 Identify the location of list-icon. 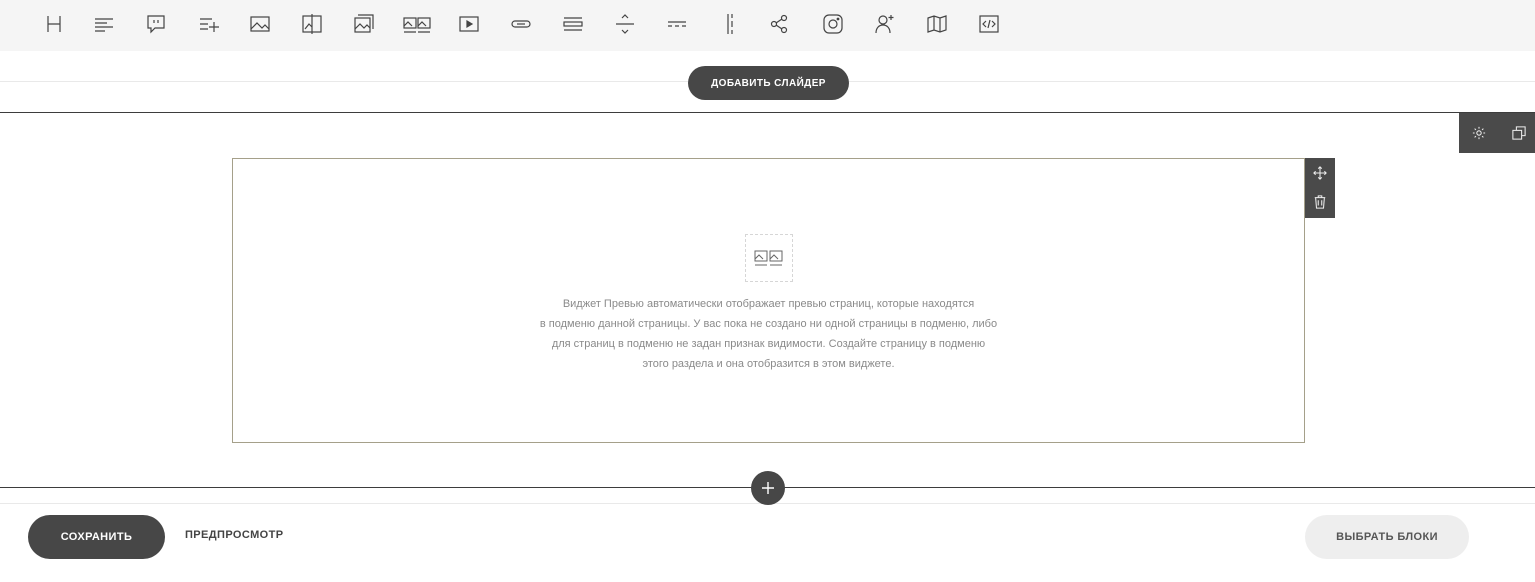
(209, 25).